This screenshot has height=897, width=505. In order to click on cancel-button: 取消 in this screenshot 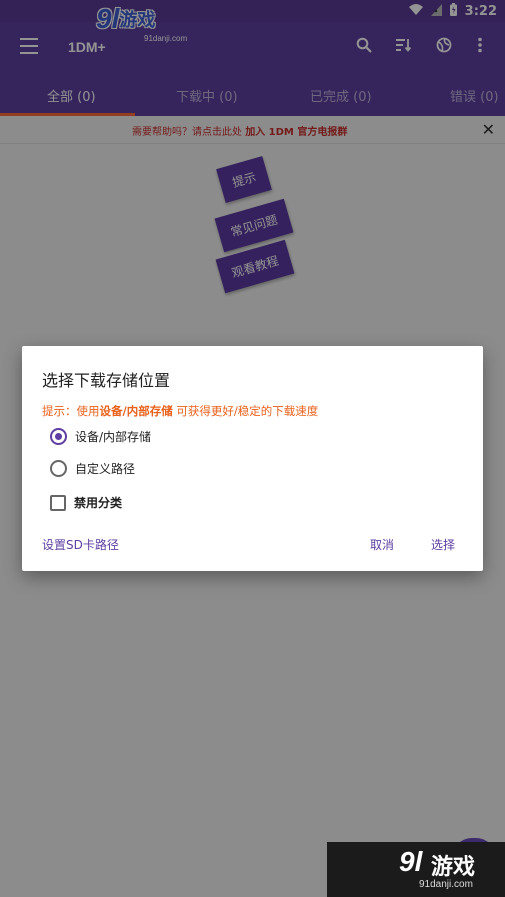, I will do `click(382, 544)`.